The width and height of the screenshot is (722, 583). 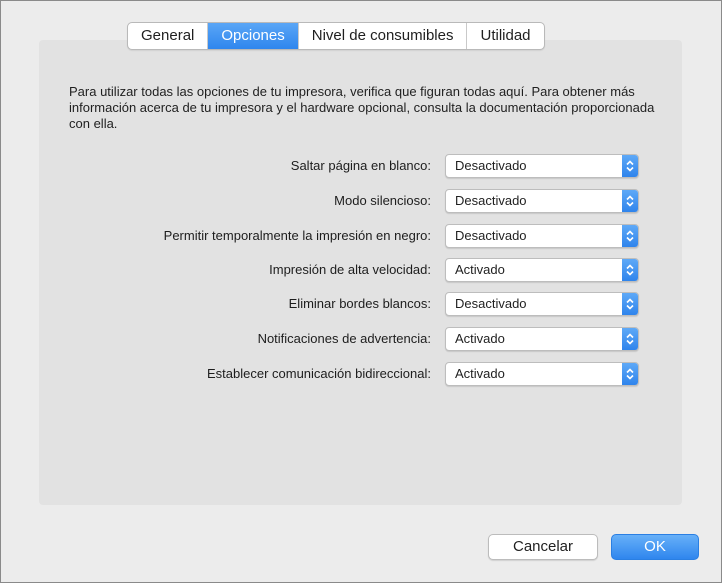 I want to click on option-label: Impresión de alta velocidad:, so click(x=350, y=269).